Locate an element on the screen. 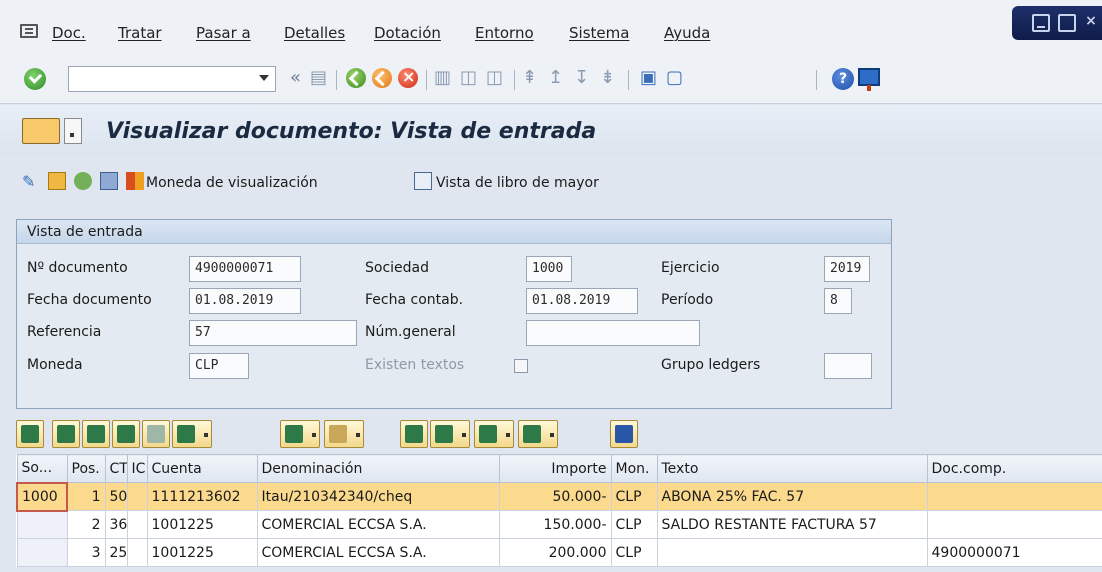 This screenshot has width=1102, height=572. cancel-icon is located at coordinates (408, 77).